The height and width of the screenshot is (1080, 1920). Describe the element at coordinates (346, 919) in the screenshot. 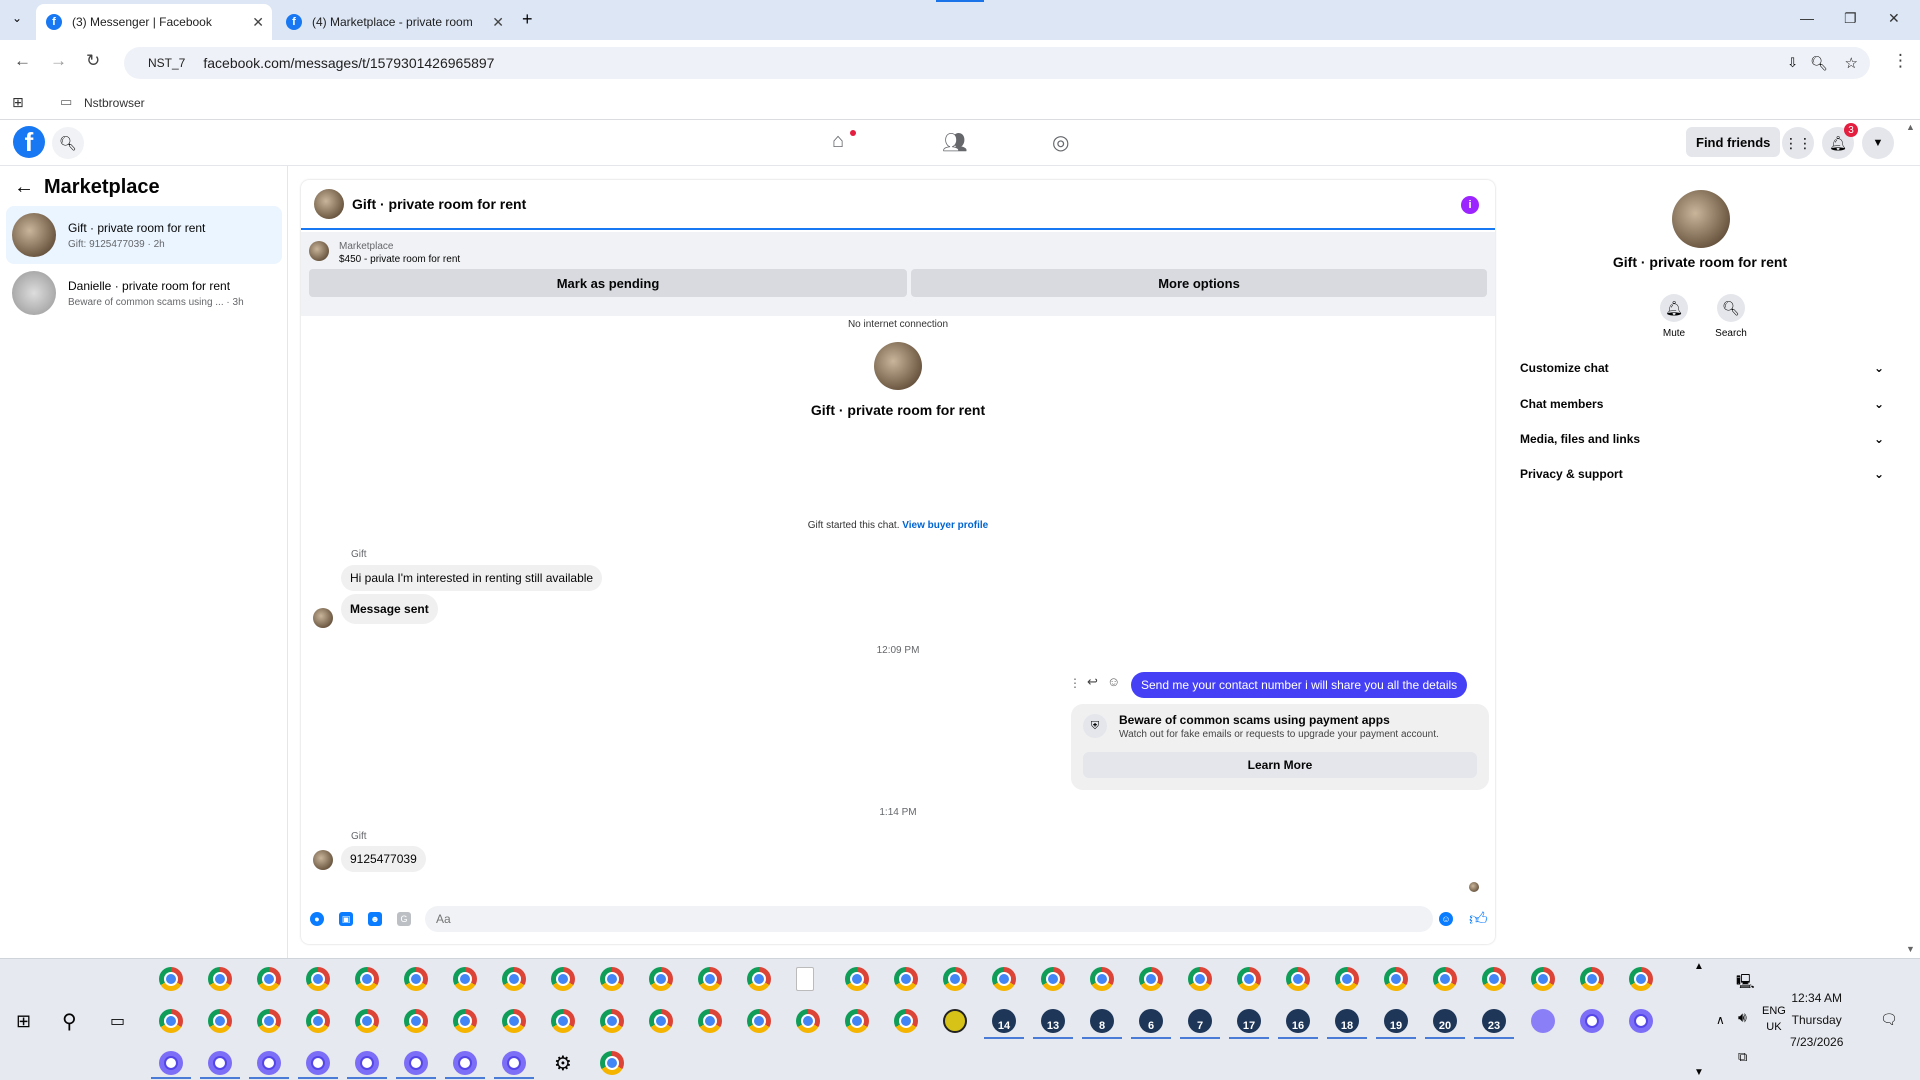

I see `photo-icon: ▣` at that location.